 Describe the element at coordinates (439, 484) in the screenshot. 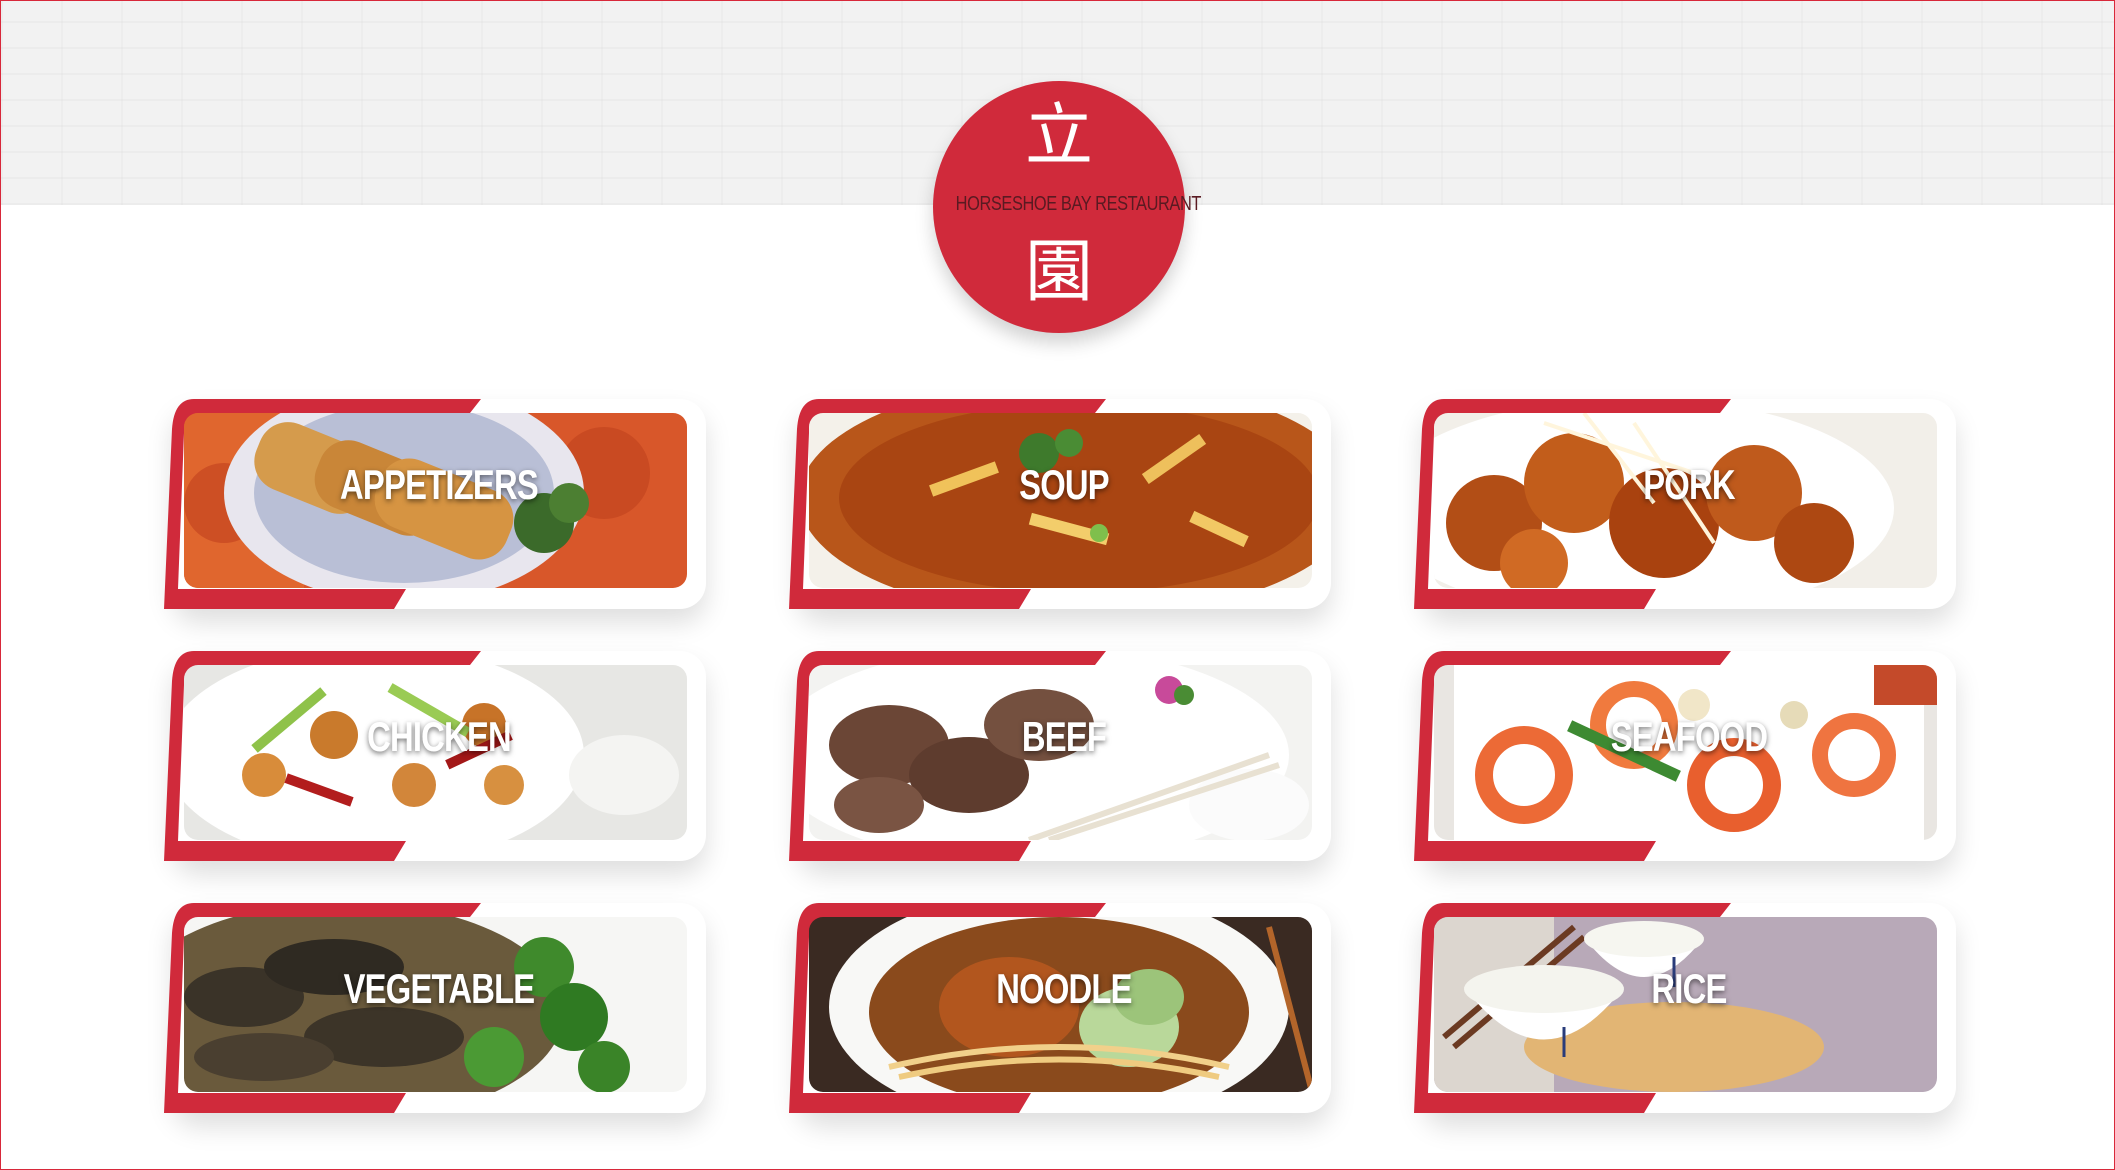

I see `category-label: APPETIZERS` at that location.